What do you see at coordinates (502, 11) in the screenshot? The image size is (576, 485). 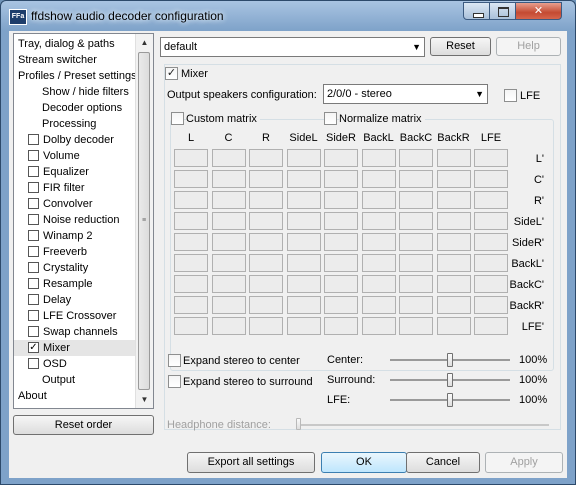 I see `maximize-button` at bounding box center [502, 11].